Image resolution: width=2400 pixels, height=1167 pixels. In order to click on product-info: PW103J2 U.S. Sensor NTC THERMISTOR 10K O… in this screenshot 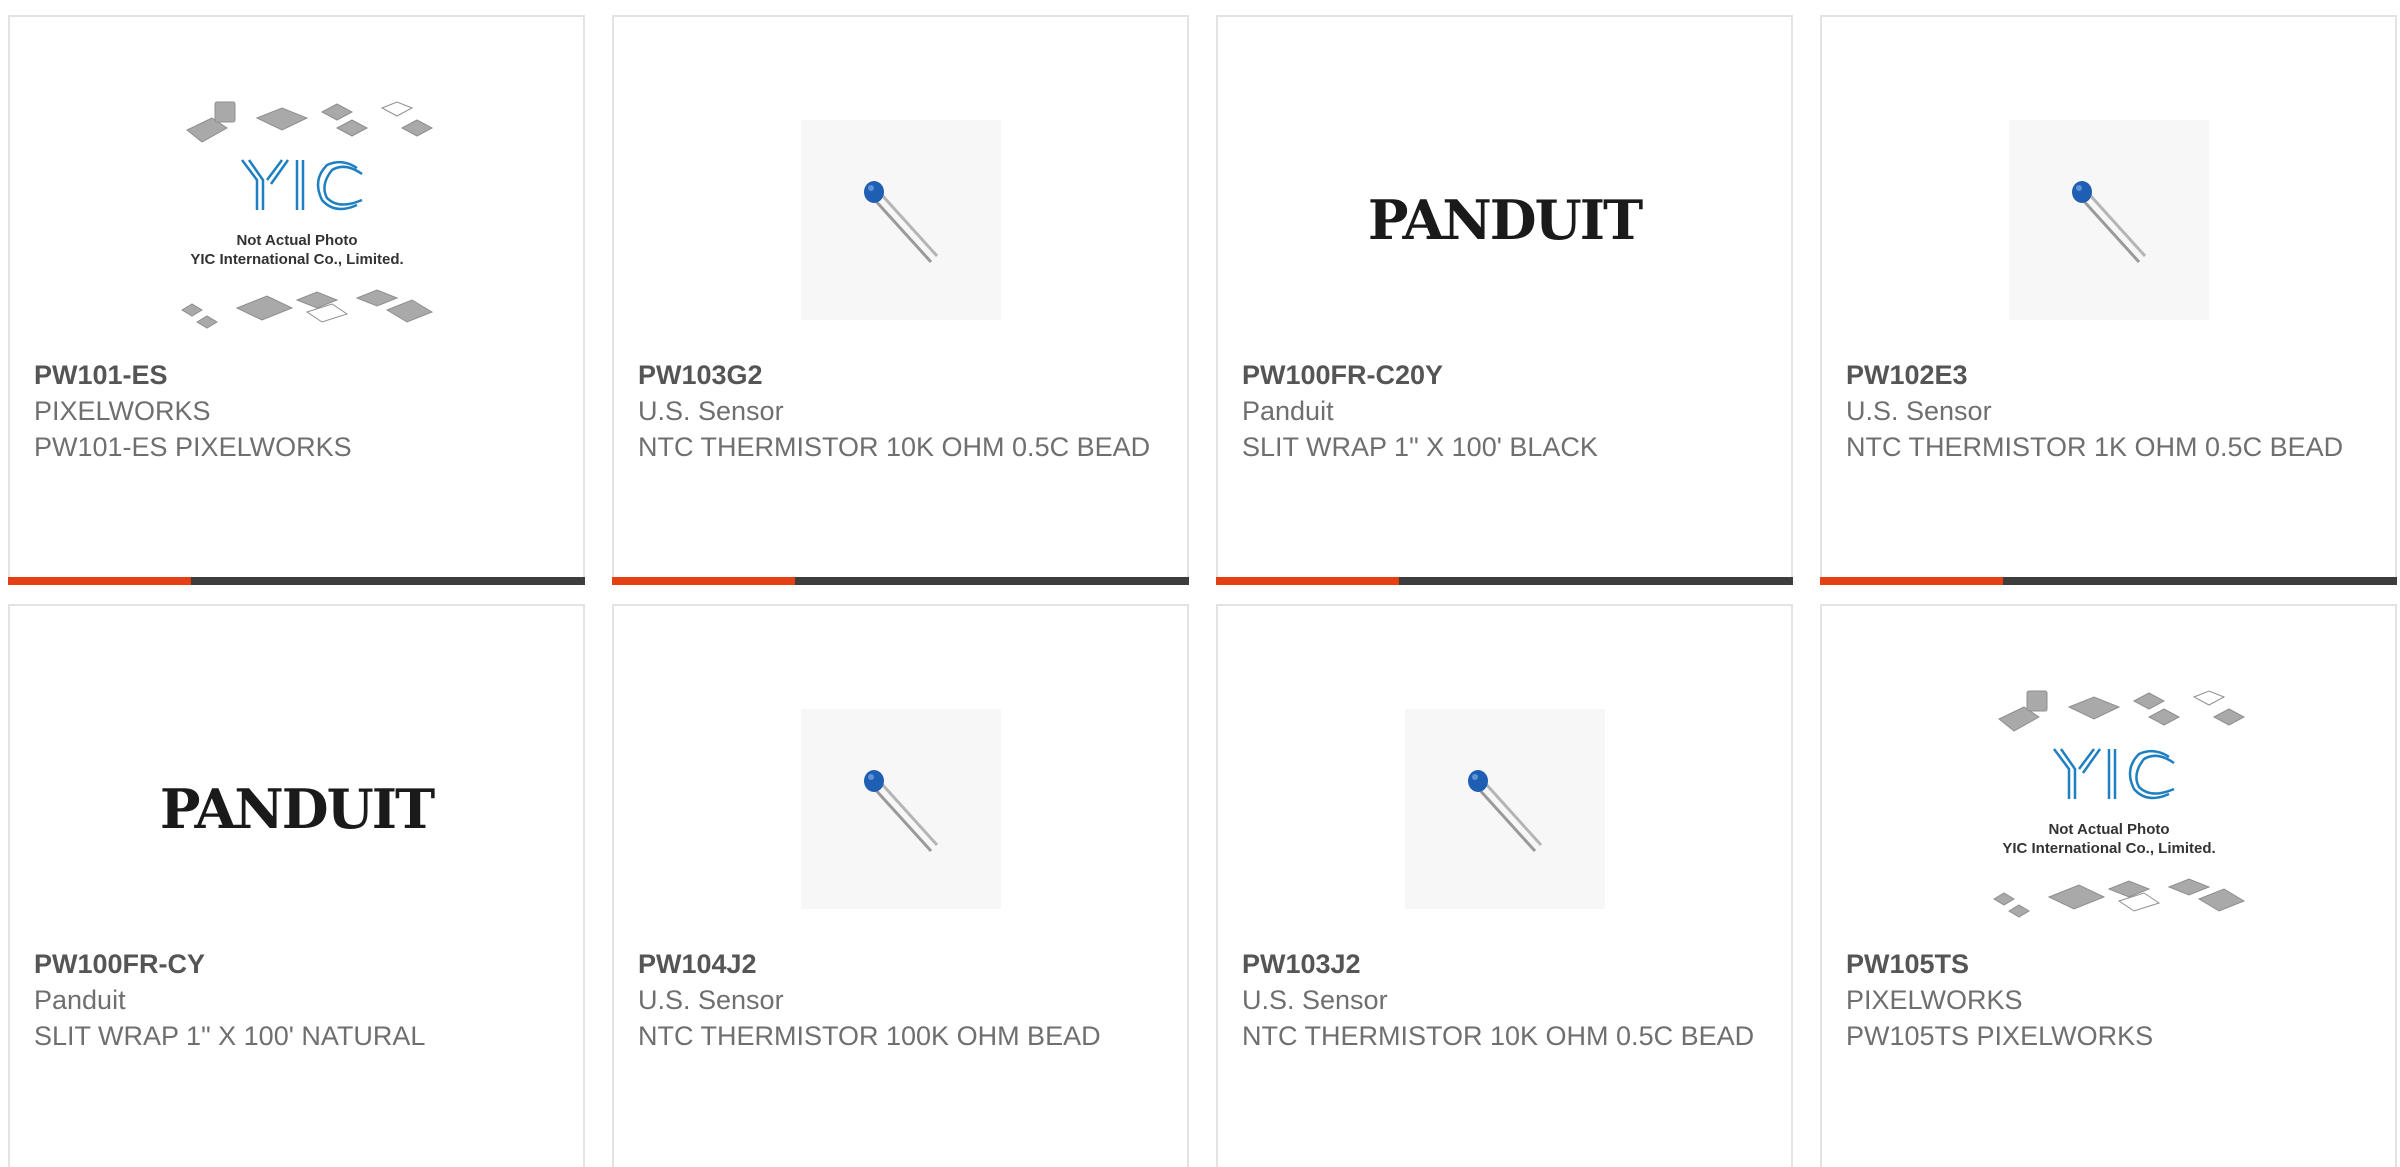, I will do `click(1506, 1000)`.